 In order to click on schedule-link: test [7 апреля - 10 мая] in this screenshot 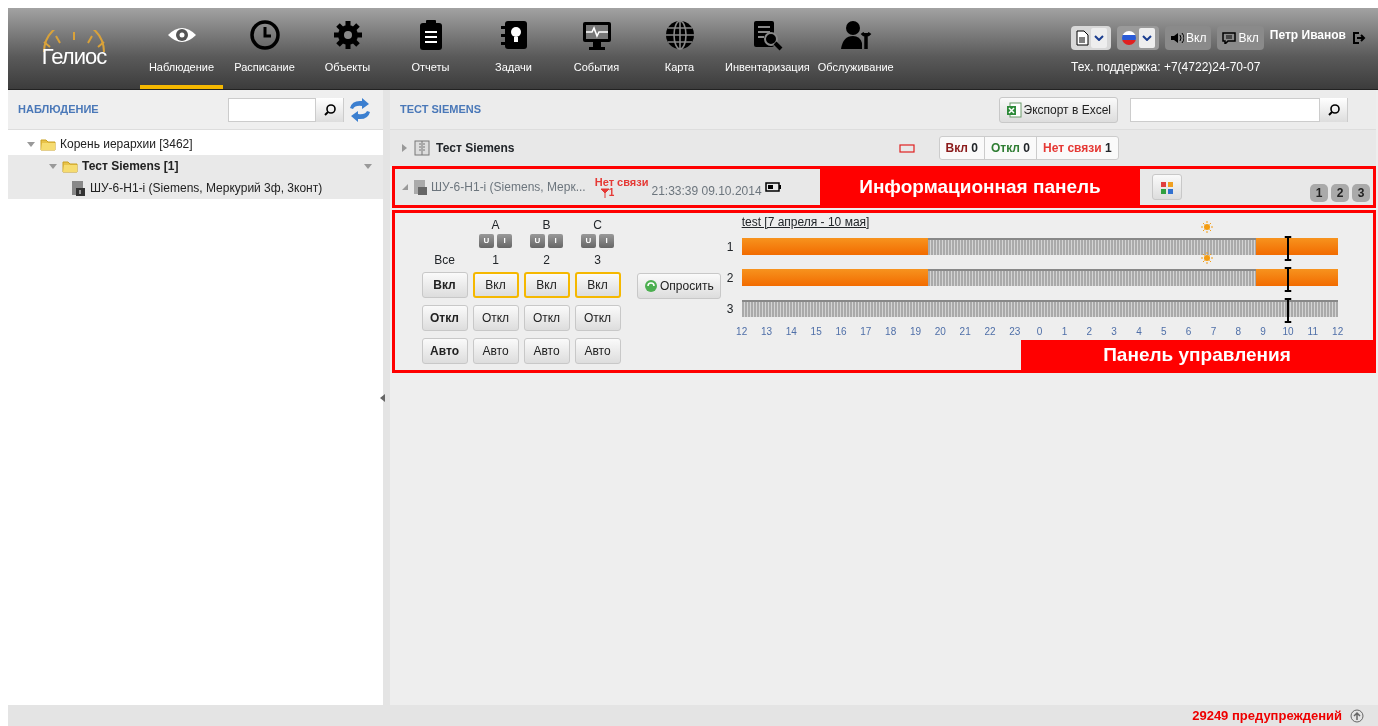, I will do `click(805, 222)`.